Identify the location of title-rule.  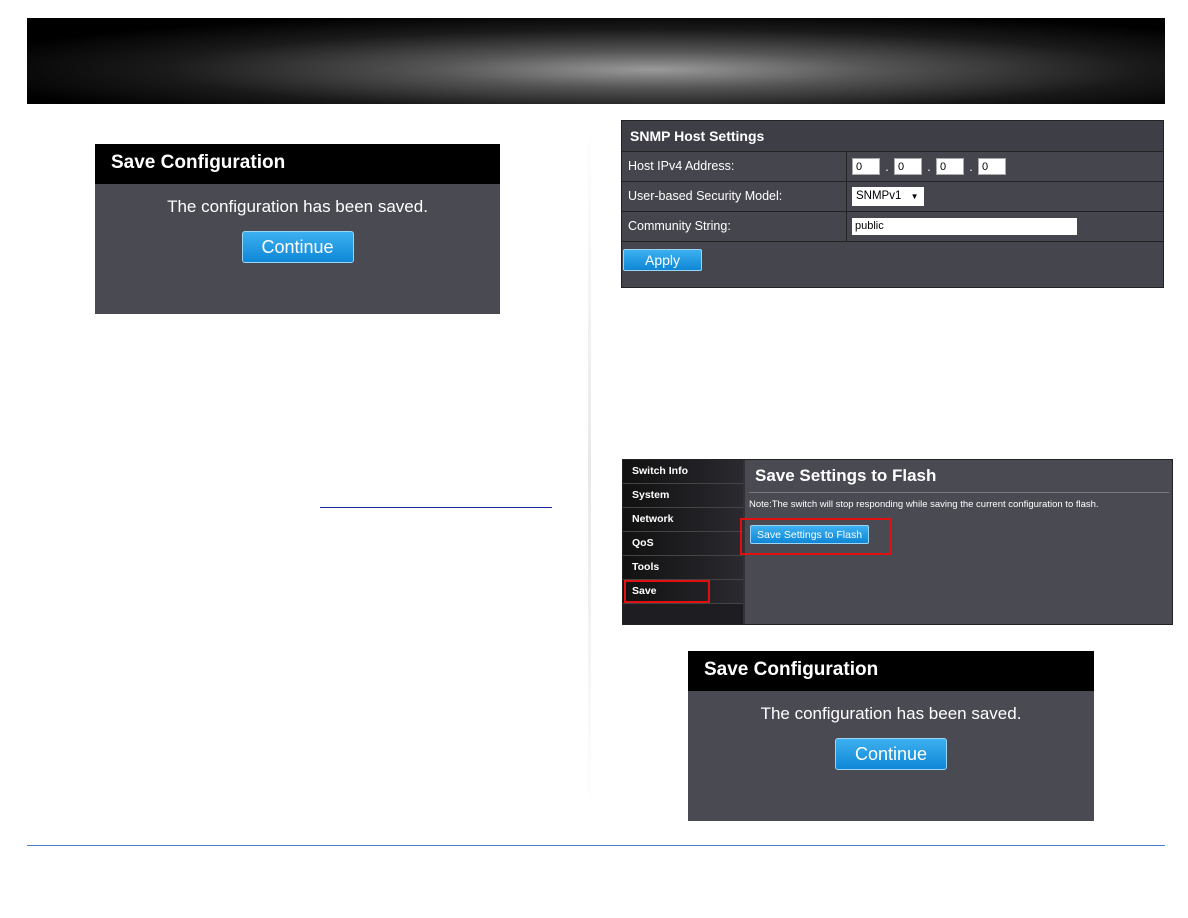
(959, 492).